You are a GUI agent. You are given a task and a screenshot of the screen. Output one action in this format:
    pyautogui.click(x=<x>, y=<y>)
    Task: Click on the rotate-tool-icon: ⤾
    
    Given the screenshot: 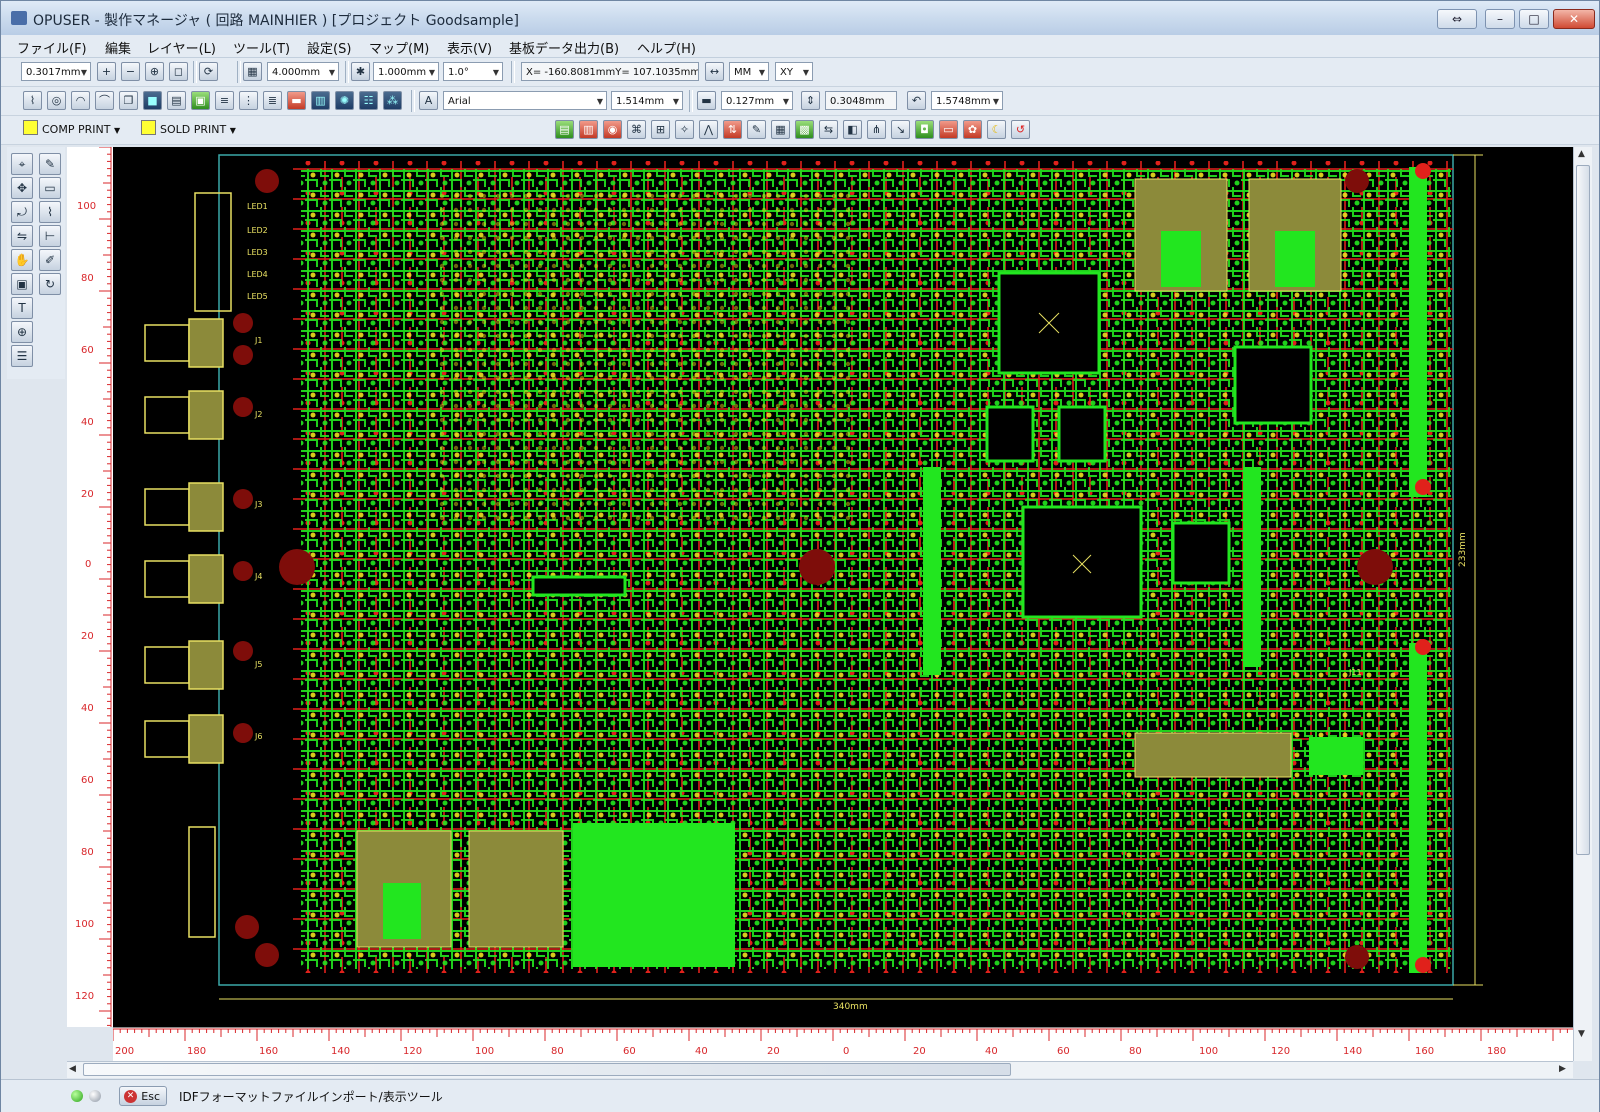 What is the action you would take?
    pyautogui.click(x=22, y=212)
    